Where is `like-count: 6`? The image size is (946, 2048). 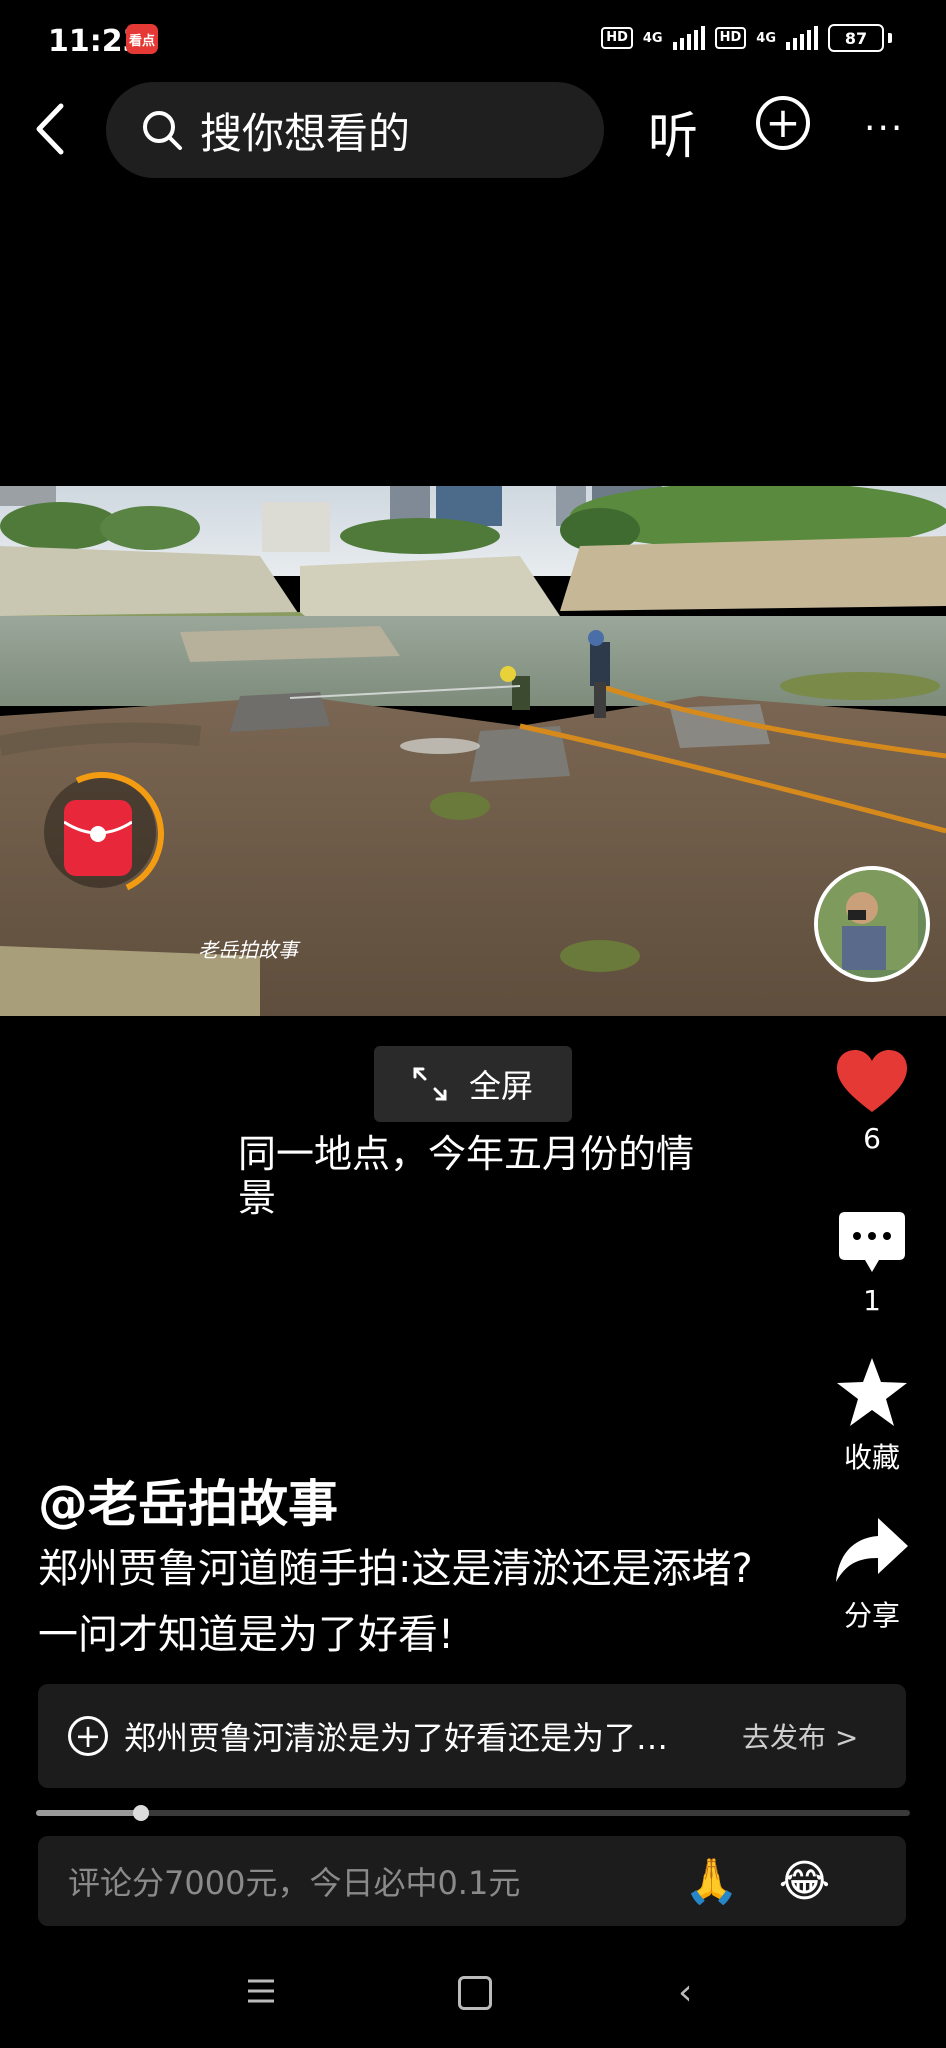
like-count: 6 is located at coordinates (872, 1138).